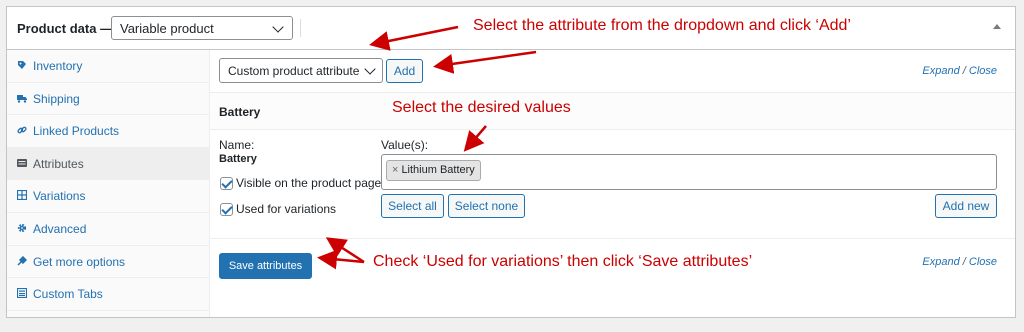 This screenshot has height=332, width=1024. Describe the element at coordinates (294, 71) in the screenshot. I see `attribute-select-value: Custom product attribute` at that location.